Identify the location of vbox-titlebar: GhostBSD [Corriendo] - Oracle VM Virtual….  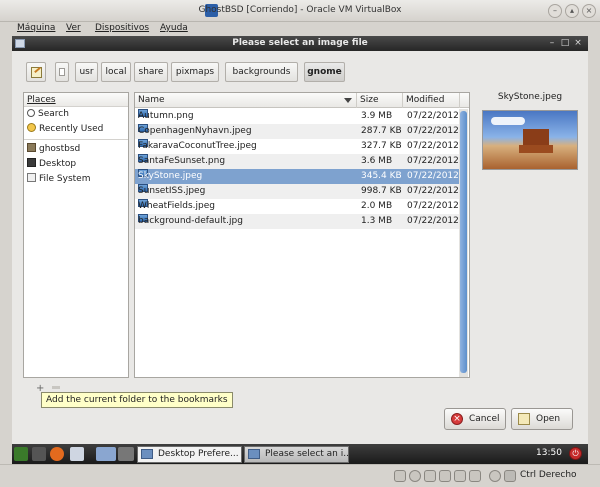
(300, 11).